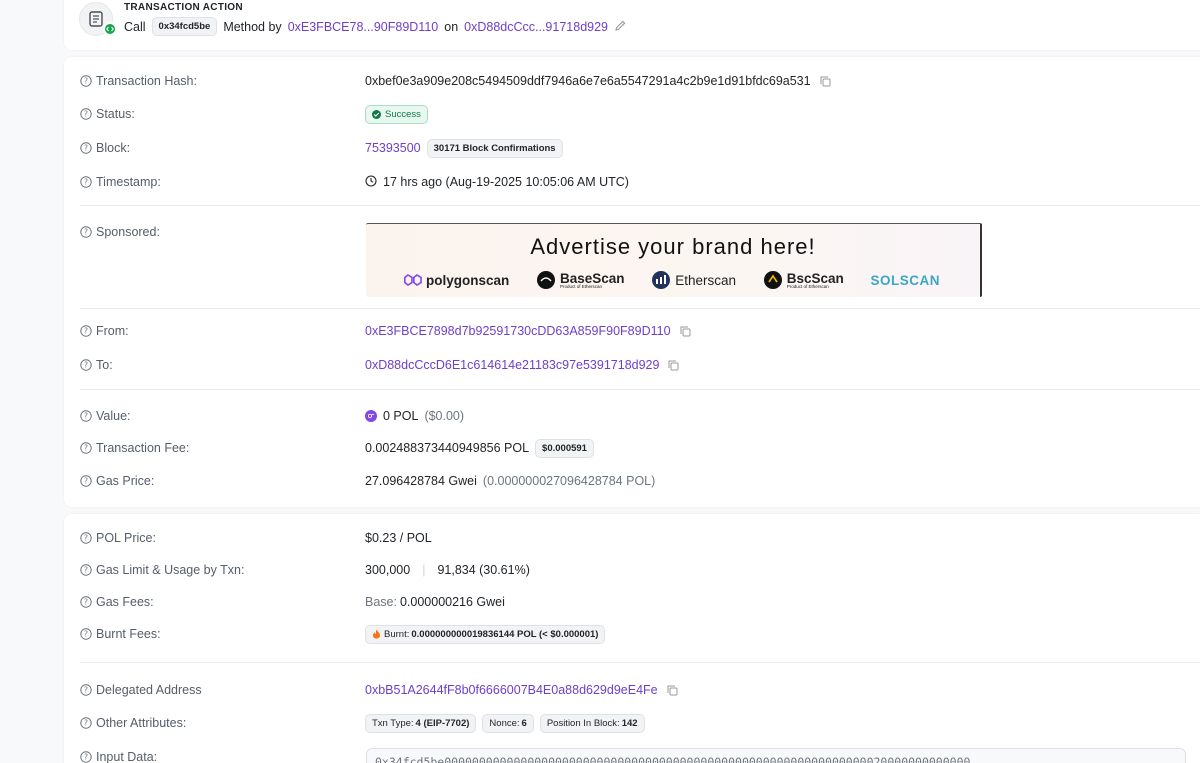  Describe the element at coordinates (580, 280) in the screenshot. I see `basescan-logo: BaseScan Product of Etherscan` at that location.